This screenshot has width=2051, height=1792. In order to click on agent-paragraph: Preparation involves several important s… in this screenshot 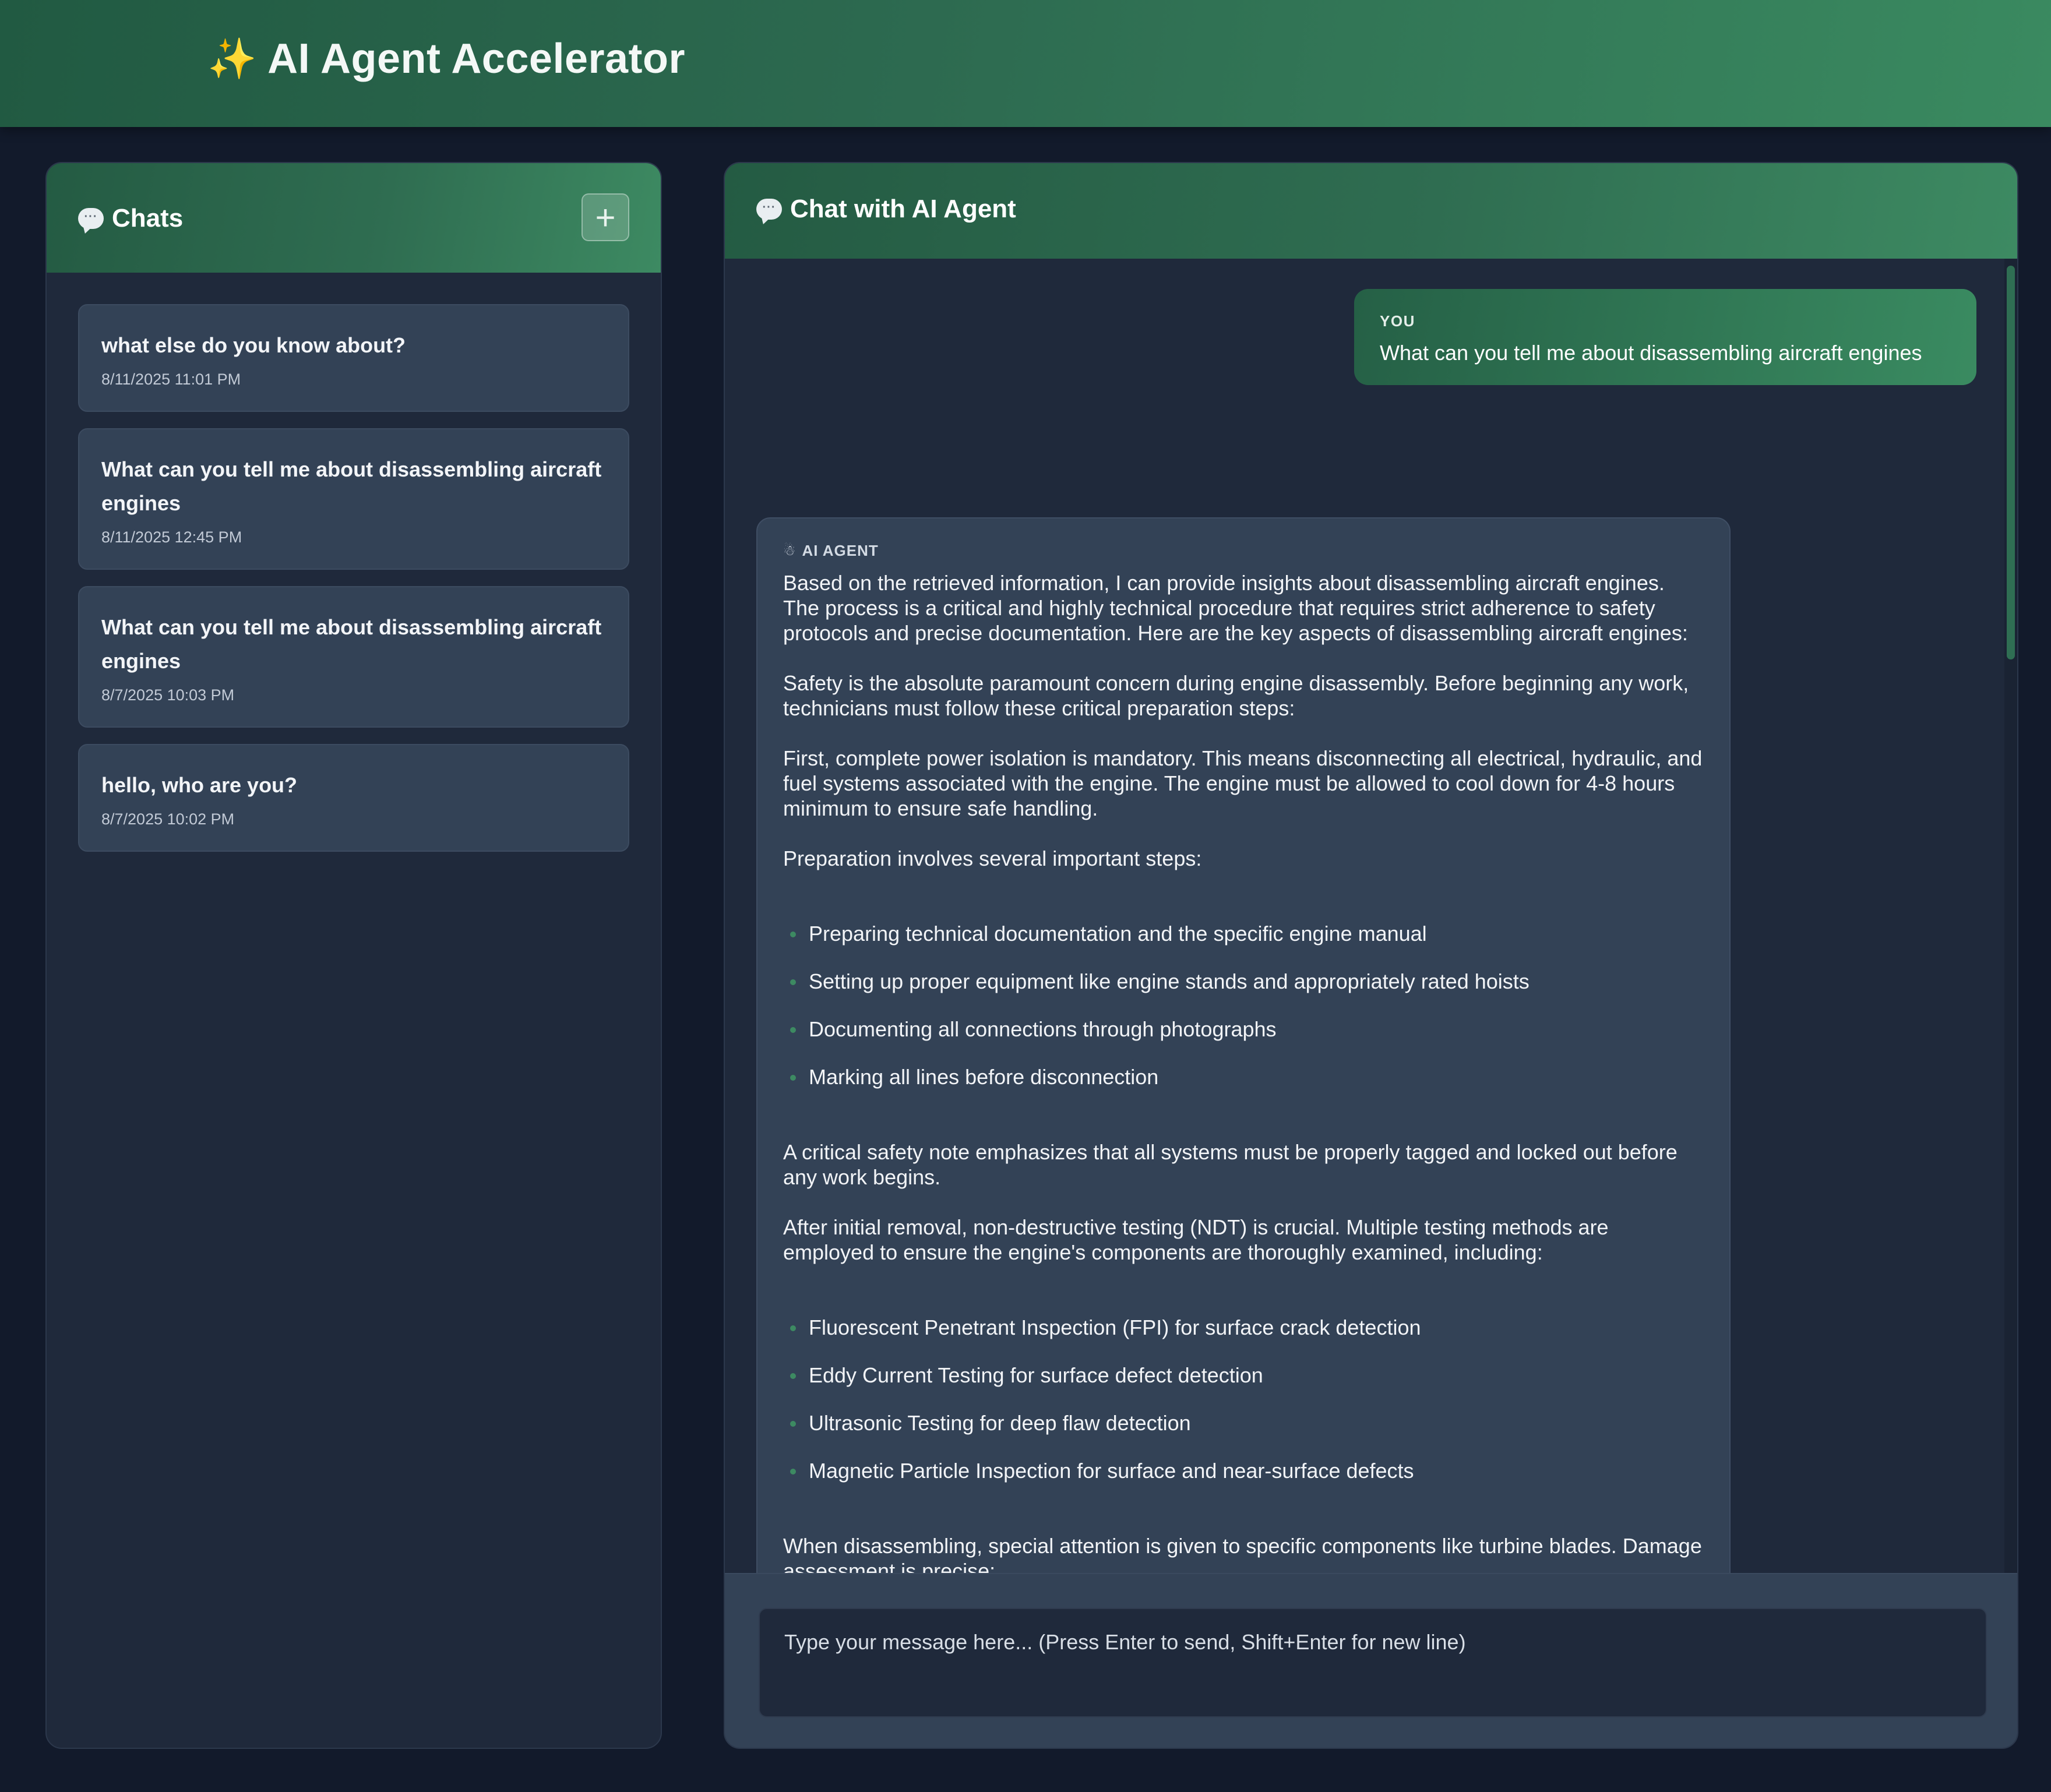, I will do `click(992, 858)`.